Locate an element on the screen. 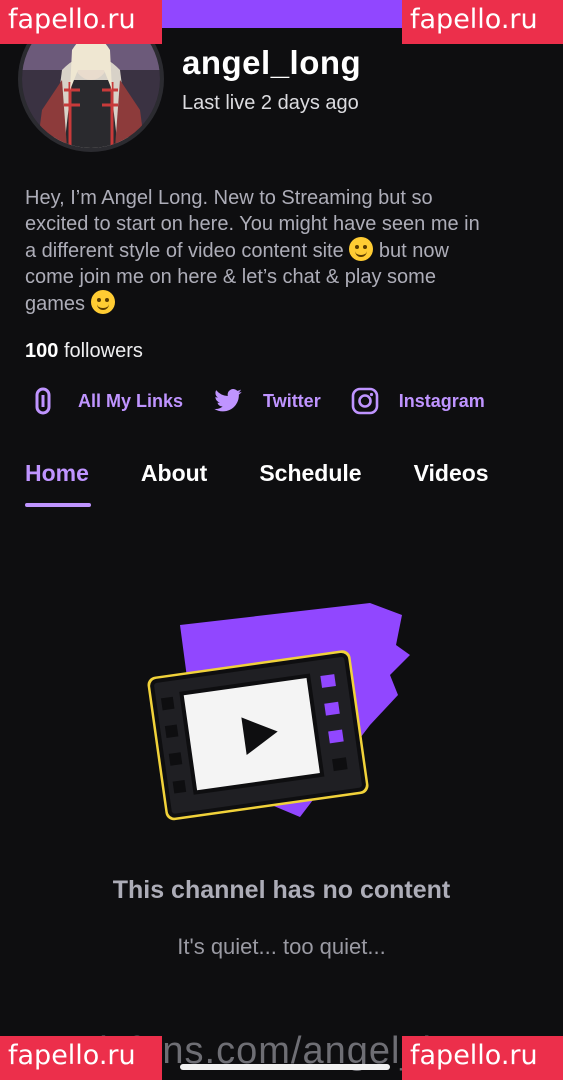  winking-face-emoji-icon is located at coordinates (361, 249).